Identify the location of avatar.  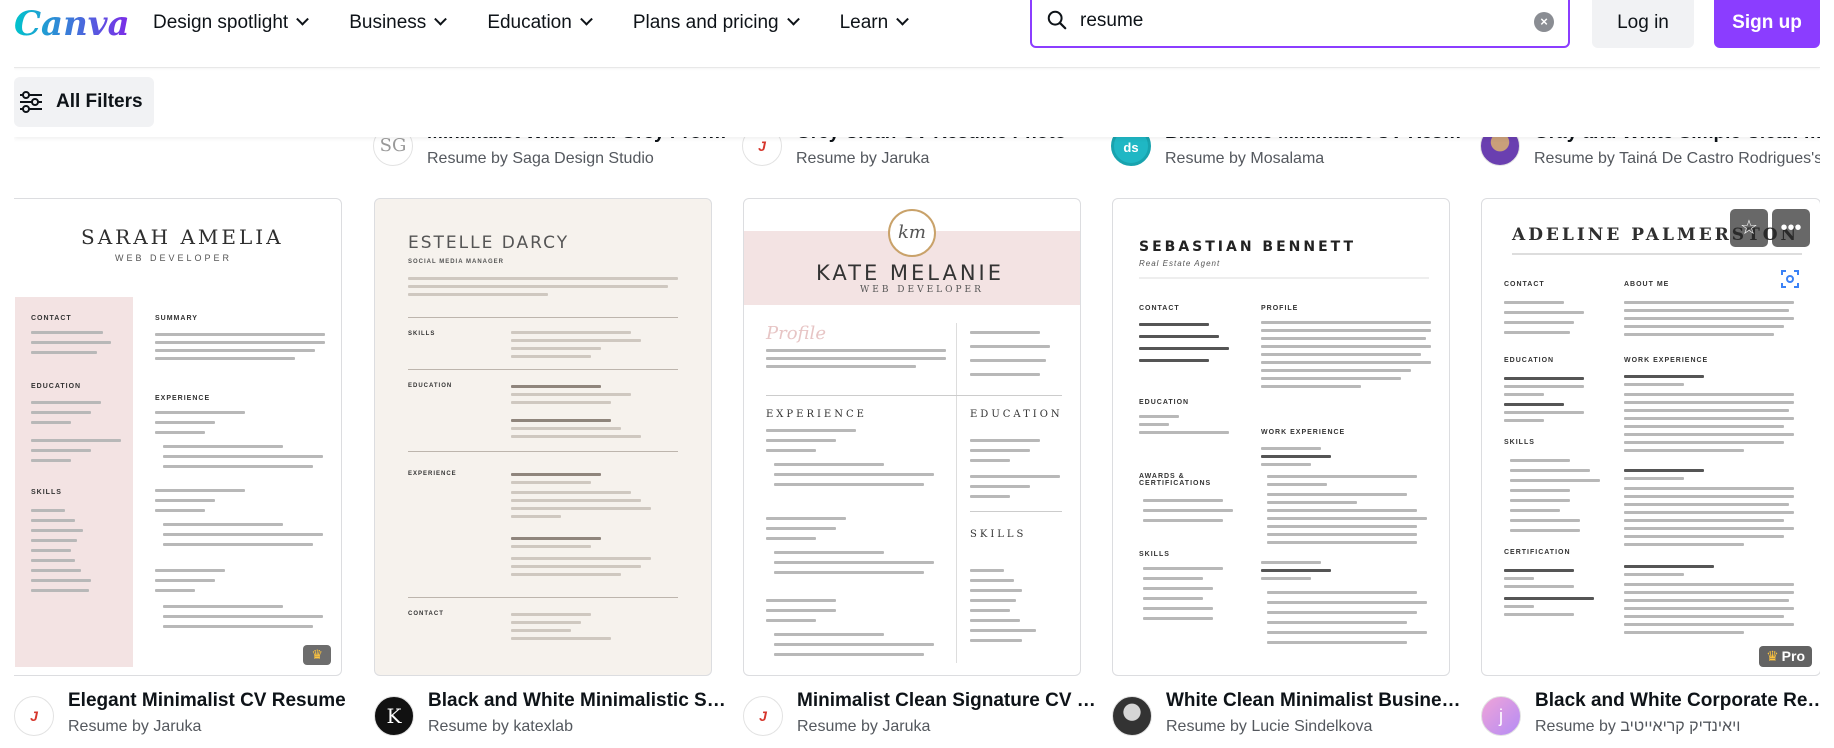
(1132, 716).